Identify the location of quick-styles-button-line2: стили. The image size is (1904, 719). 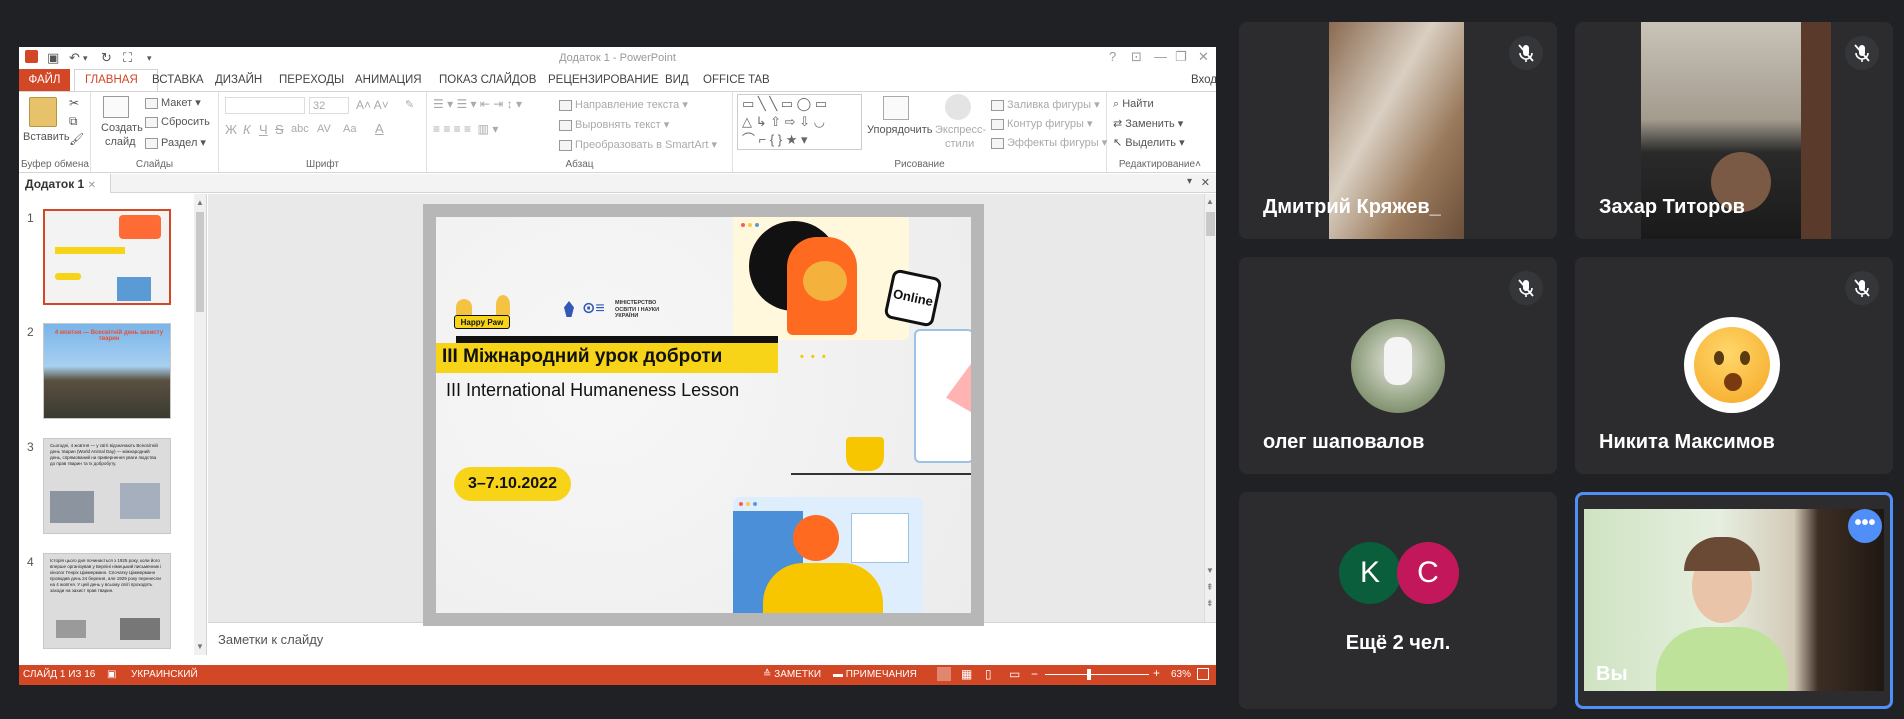
(959, 144).